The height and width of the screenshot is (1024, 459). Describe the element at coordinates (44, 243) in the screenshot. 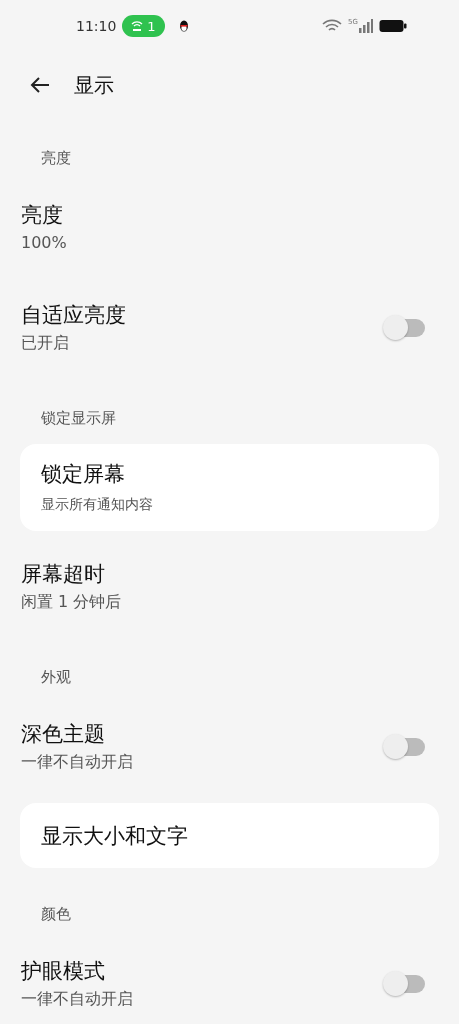

I see `setting-subtitle: 100%` at that location.